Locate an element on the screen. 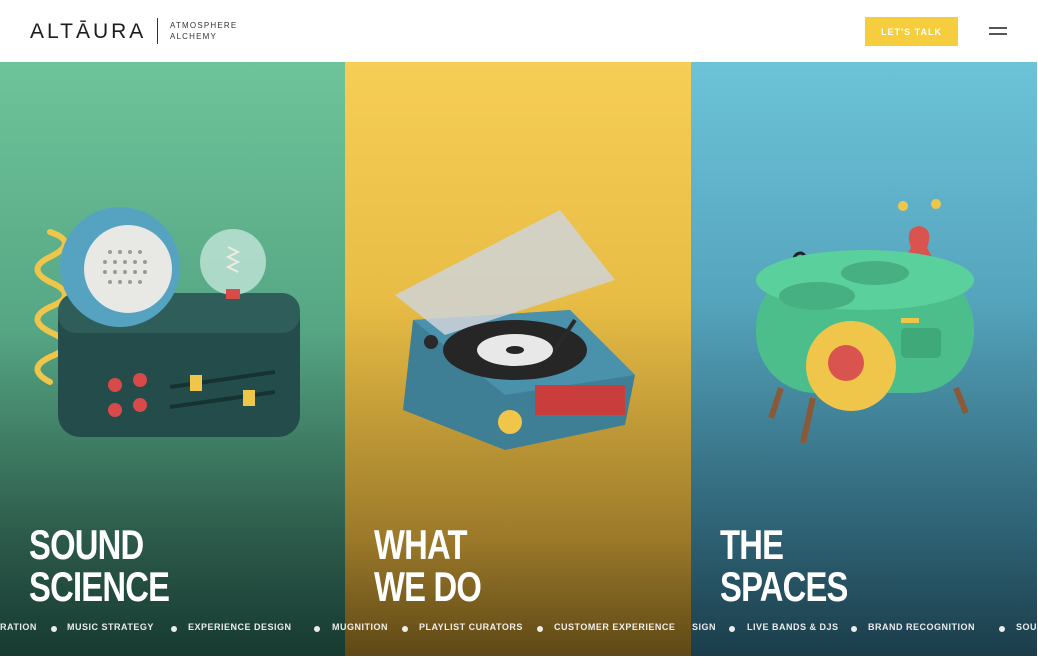 This screenshot has width=1038, height=658. title-line: WE DO is located at coordinates (428, 586).